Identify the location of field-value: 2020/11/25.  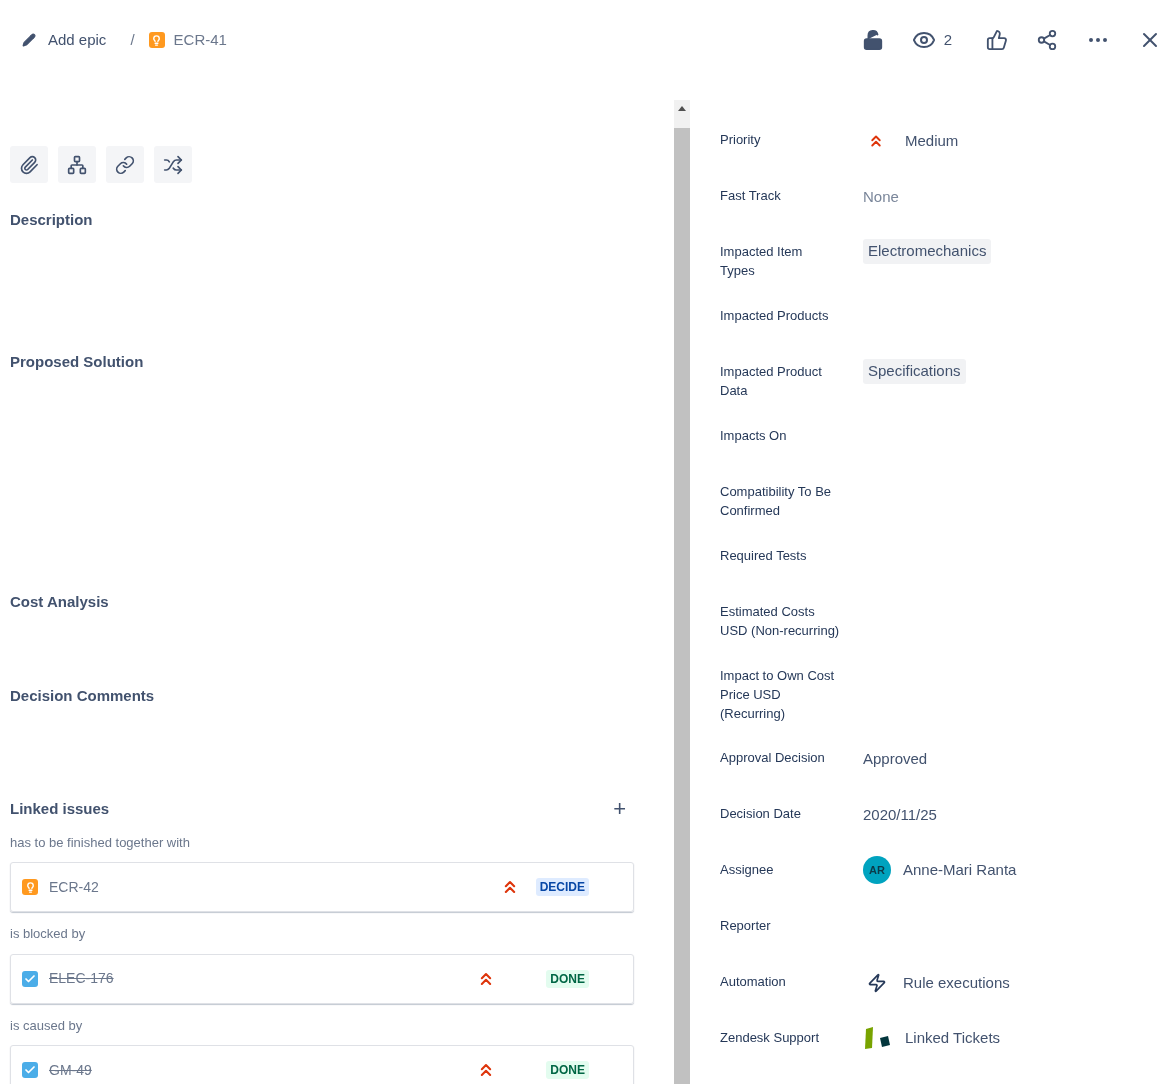
(900, 815).